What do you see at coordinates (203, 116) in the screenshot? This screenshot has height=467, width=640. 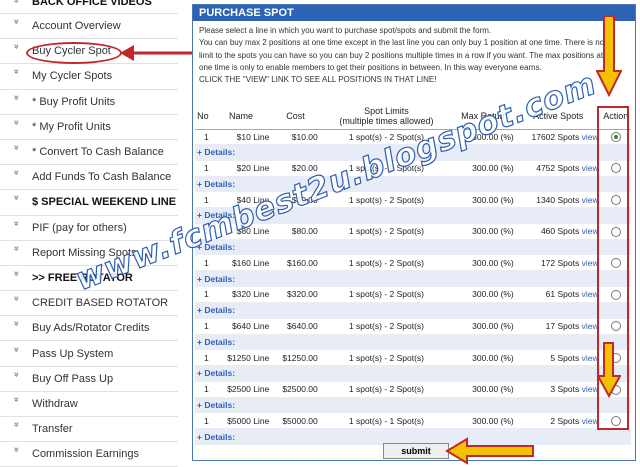 I see `col-no: No` at bounding box center [203, 116].